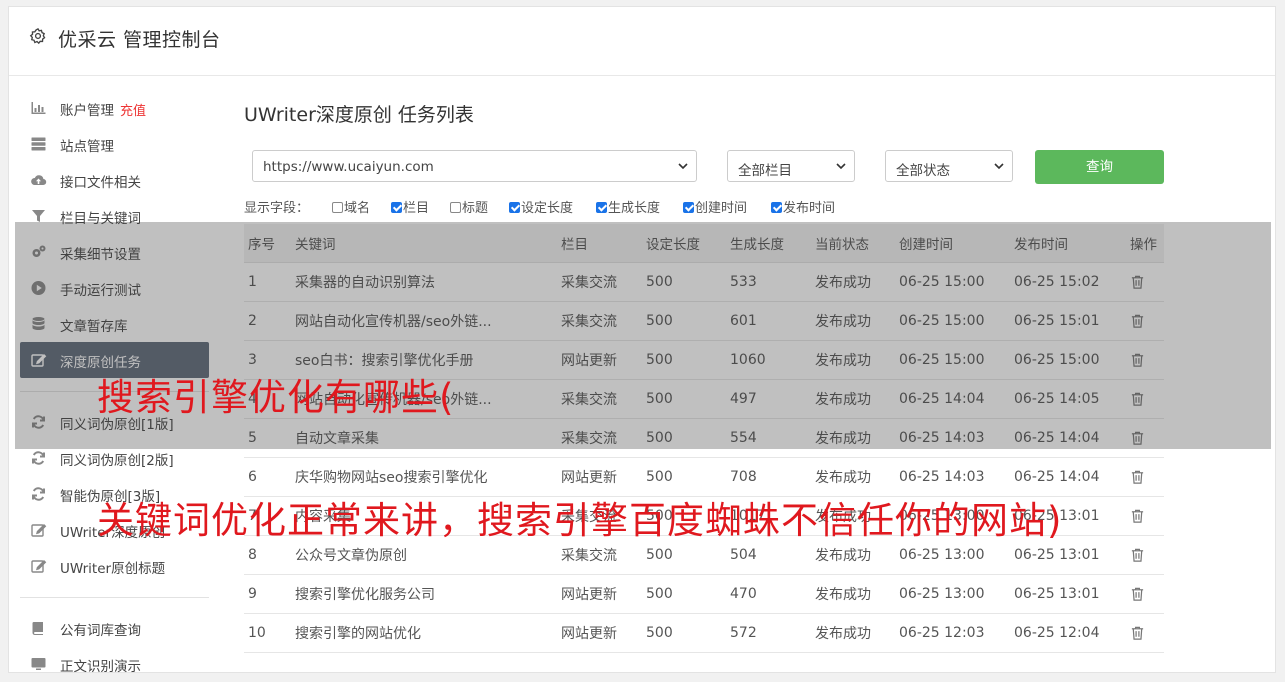  What do you see at coordinates (276, 397) in the screenshot?
I see `overlay-headline: 搜索引擎优化有哪些(` at bounding box center [276, 397].